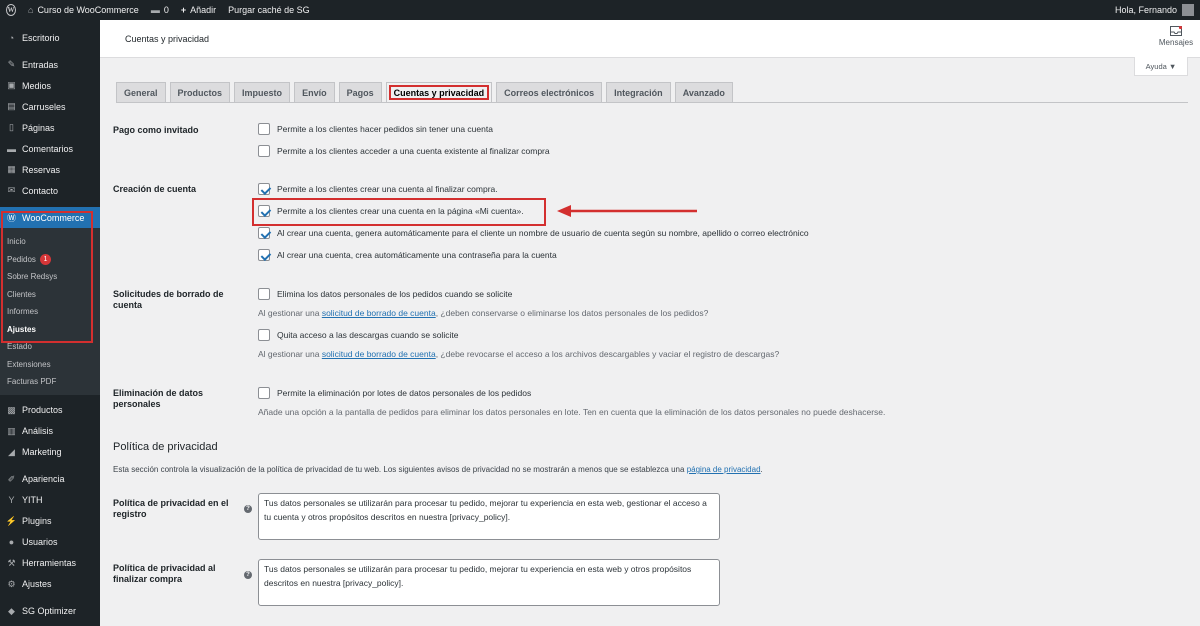  I want to click on settings-icon: ⚙, so click(11, 583).